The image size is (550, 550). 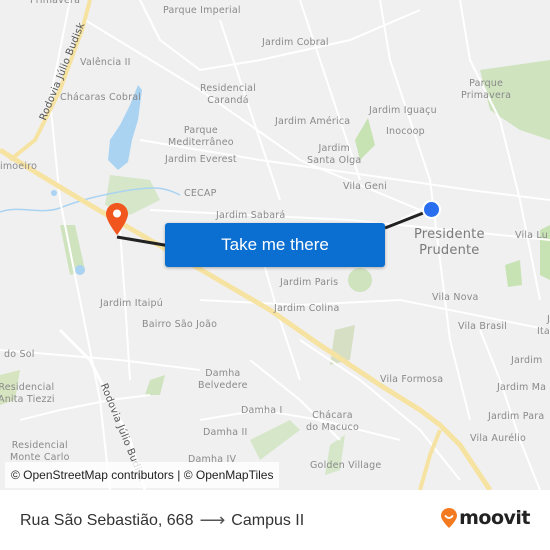 I want to click on moovit-pin-icon, so click(x=449, y=518).